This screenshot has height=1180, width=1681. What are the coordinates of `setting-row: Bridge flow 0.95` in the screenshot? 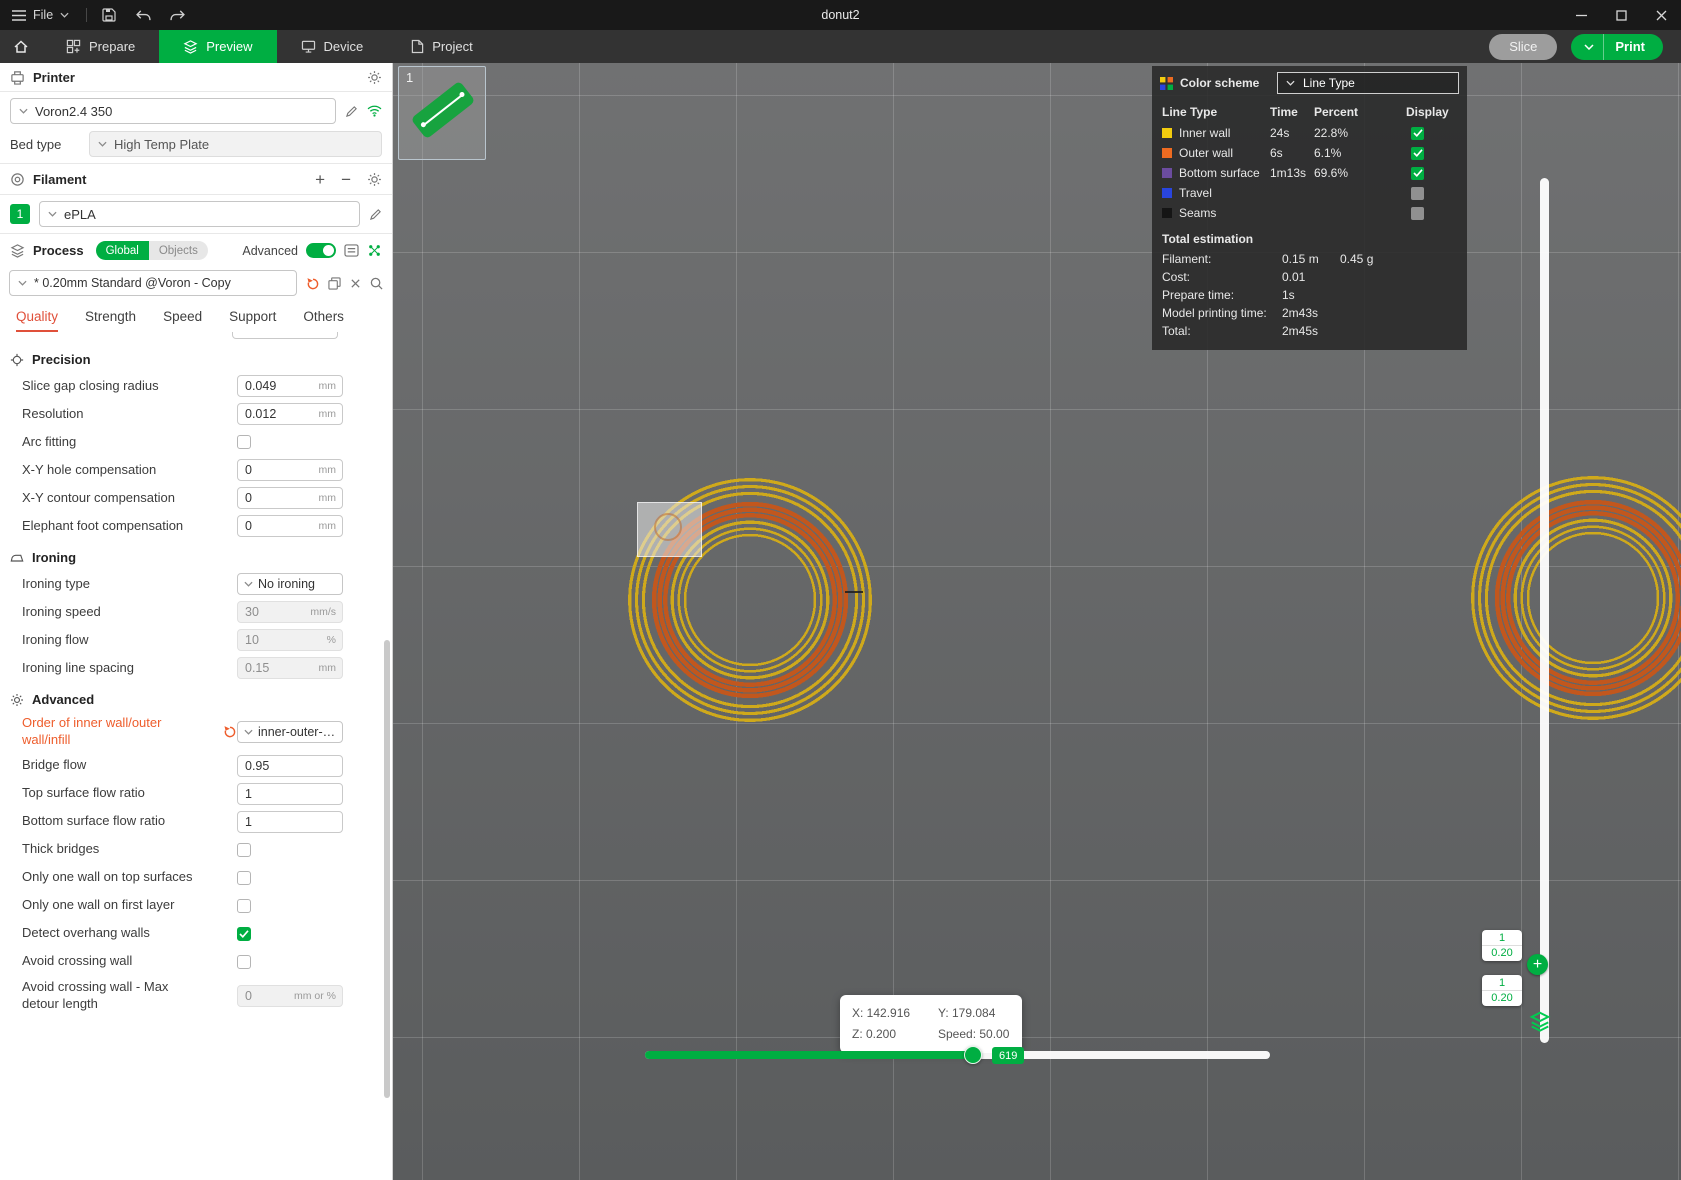 It's located at (196, 766).